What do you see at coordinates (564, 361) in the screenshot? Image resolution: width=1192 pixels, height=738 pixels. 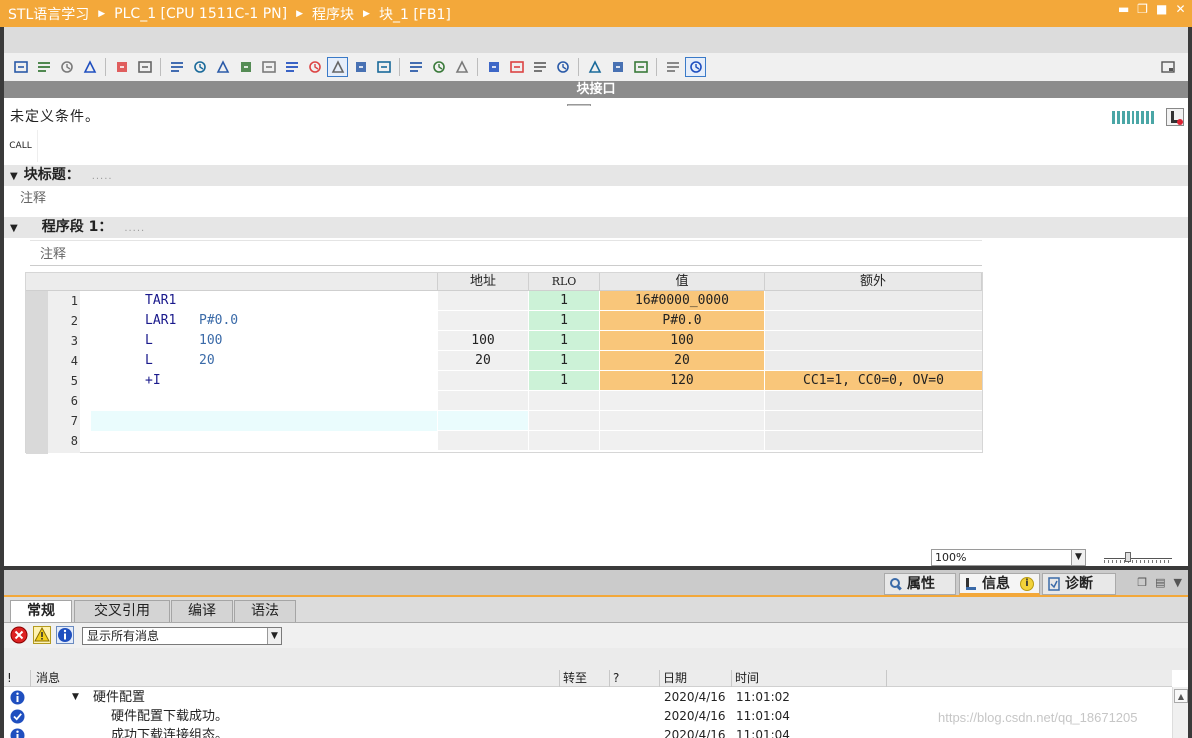 I see `rlo-cell: 1` at bounding box center [564, 361].